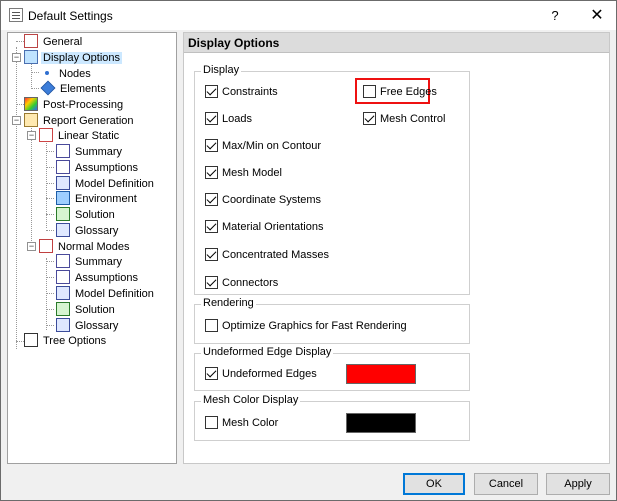  What do you see at coordinates (263, 200) in the screenshot?
I see `coordinate-systems-checkbox: Coordinate Systems` at bounding box center [263, 200].